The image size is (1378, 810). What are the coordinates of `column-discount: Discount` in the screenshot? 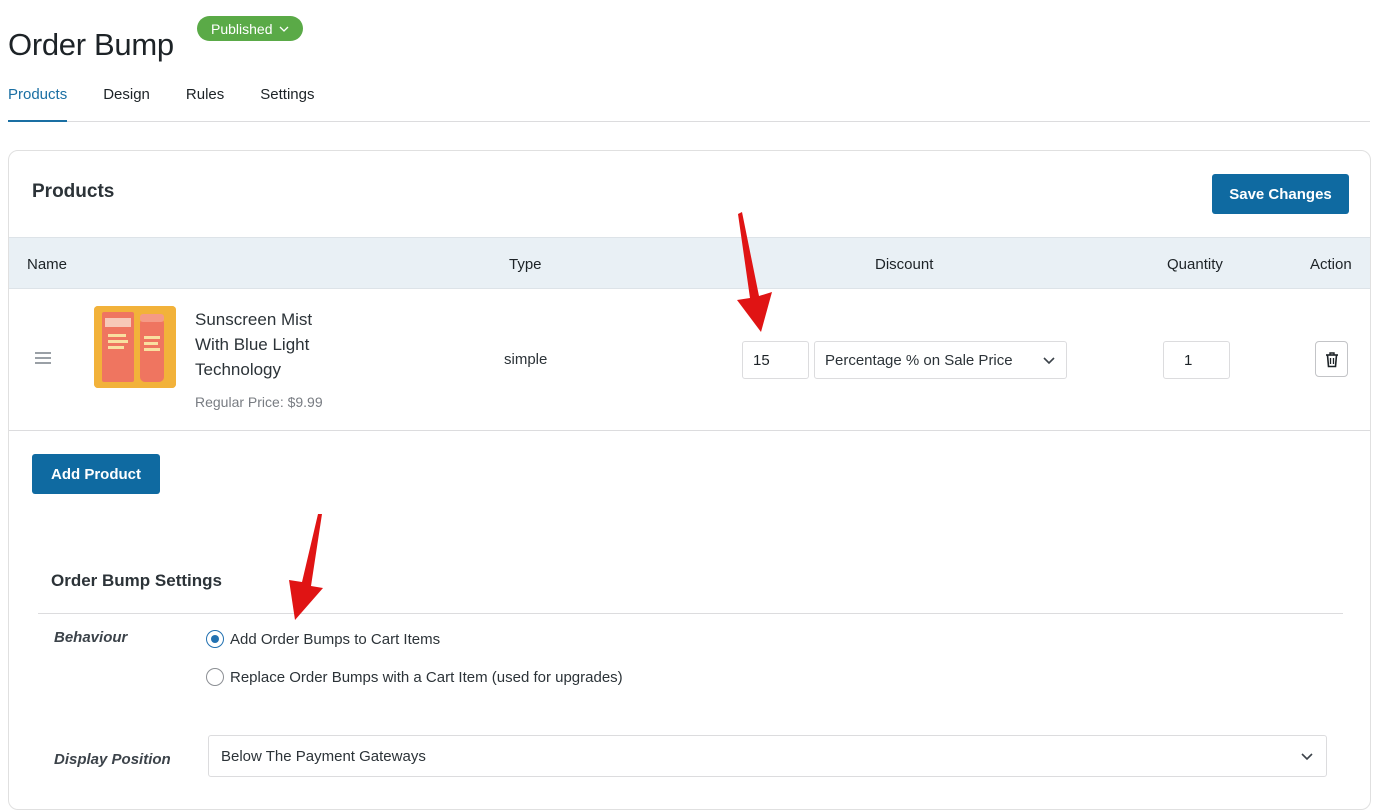 It's located at (904, 264).